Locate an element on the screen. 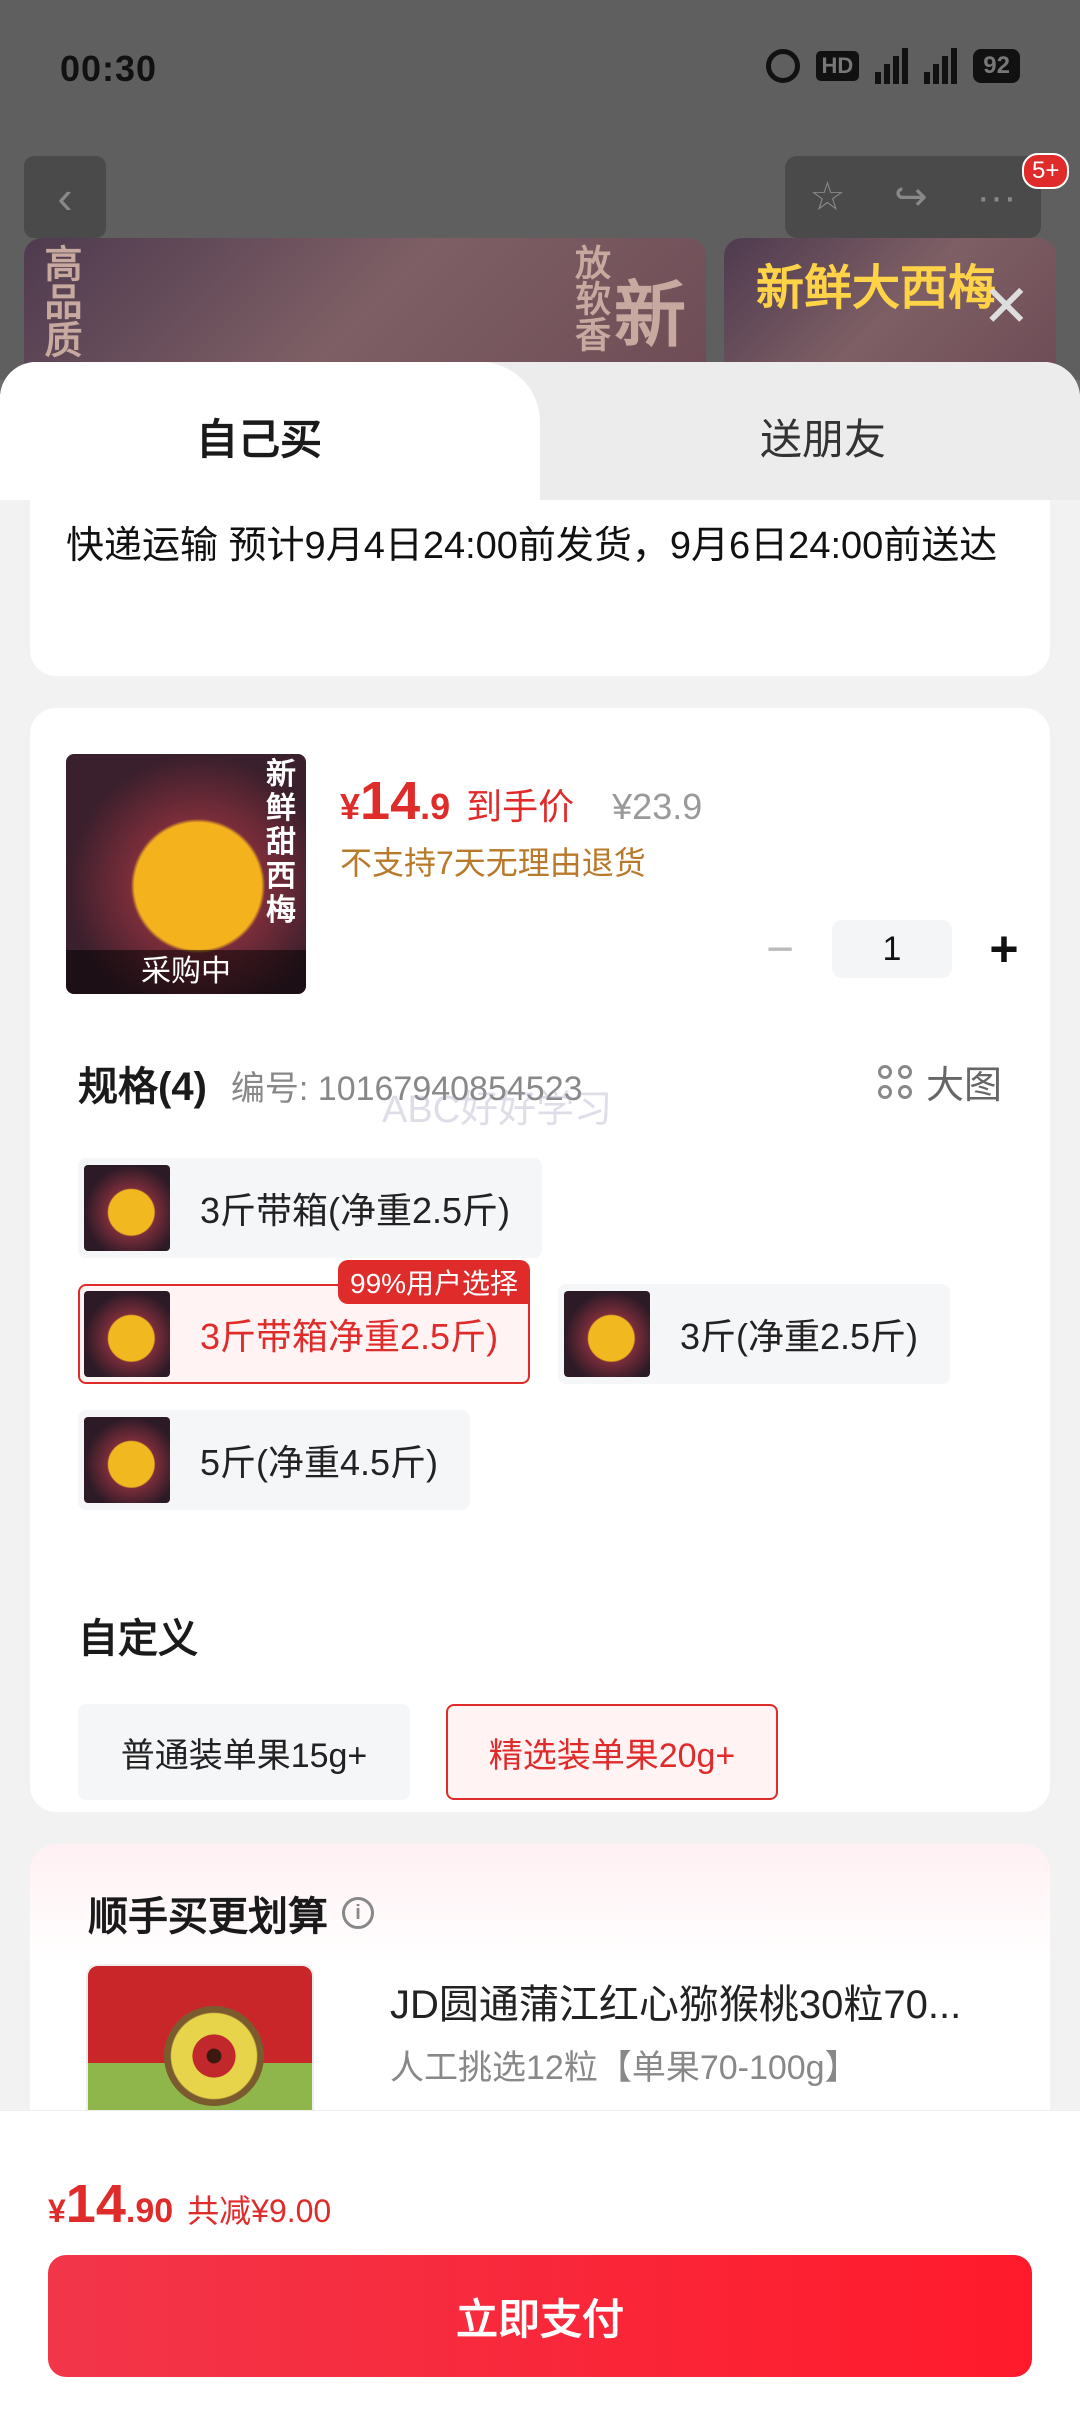  spec-title: 规格(4) is located at coordinates (142, 1087).